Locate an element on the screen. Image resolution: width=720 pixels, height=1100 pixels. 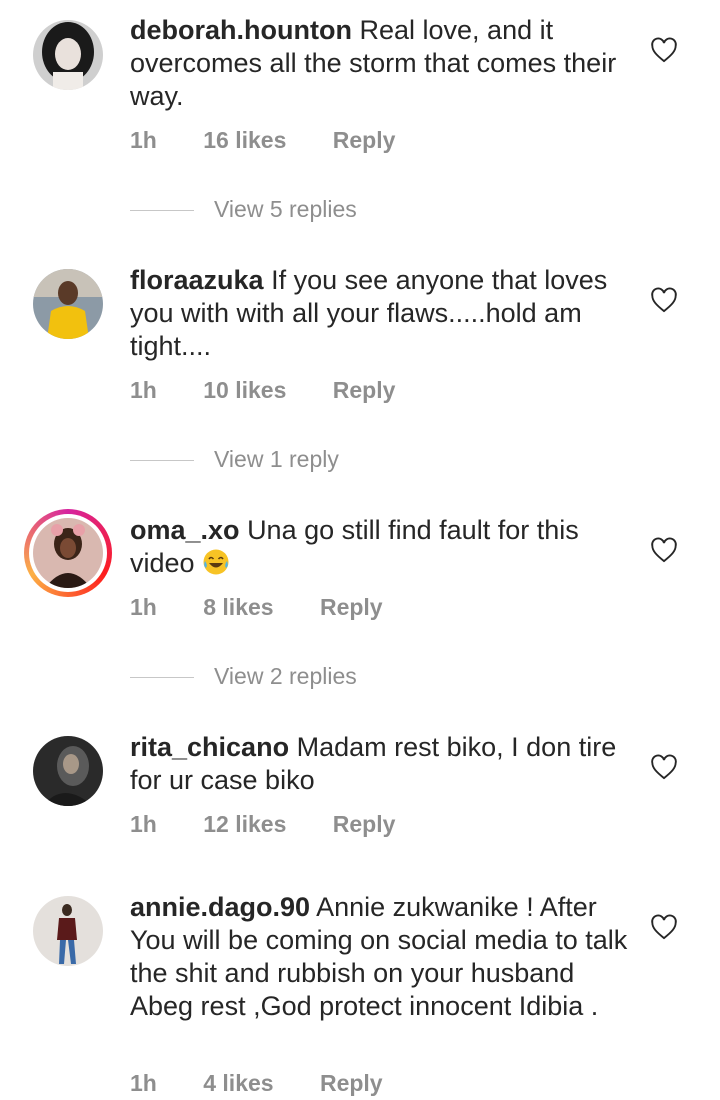
username-link: floraazuka is located at coordinates (197, 280).